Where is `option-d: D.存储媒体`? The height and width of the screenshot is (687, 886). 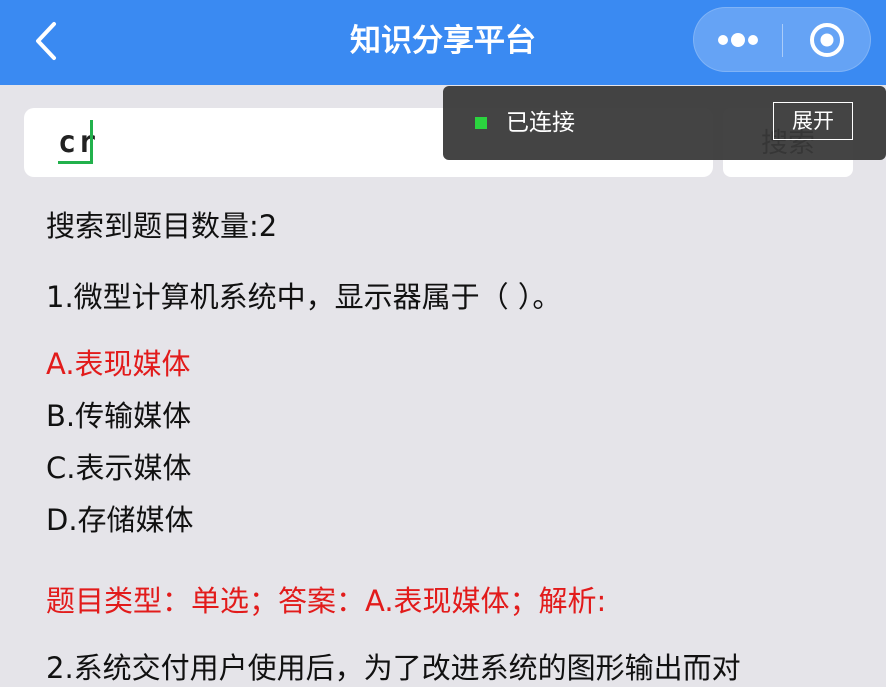 option-d: D.存储媒体 is located at coordinates (120, 520).